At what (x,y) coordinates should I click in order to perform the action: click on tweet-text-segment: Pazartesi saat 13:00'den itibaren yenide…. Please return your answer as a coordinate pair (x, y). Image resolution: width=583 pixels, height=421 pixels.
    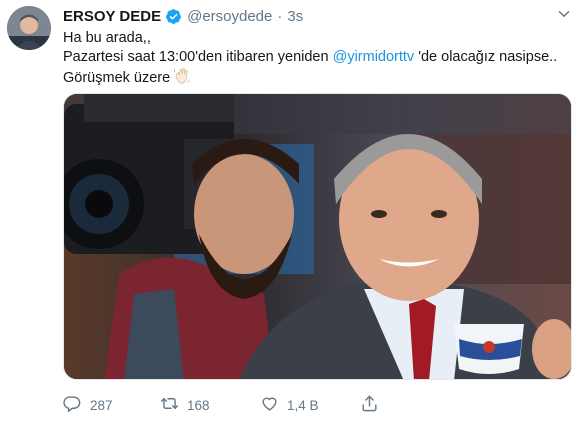
    Looking at the image, I should click on (198, 57).